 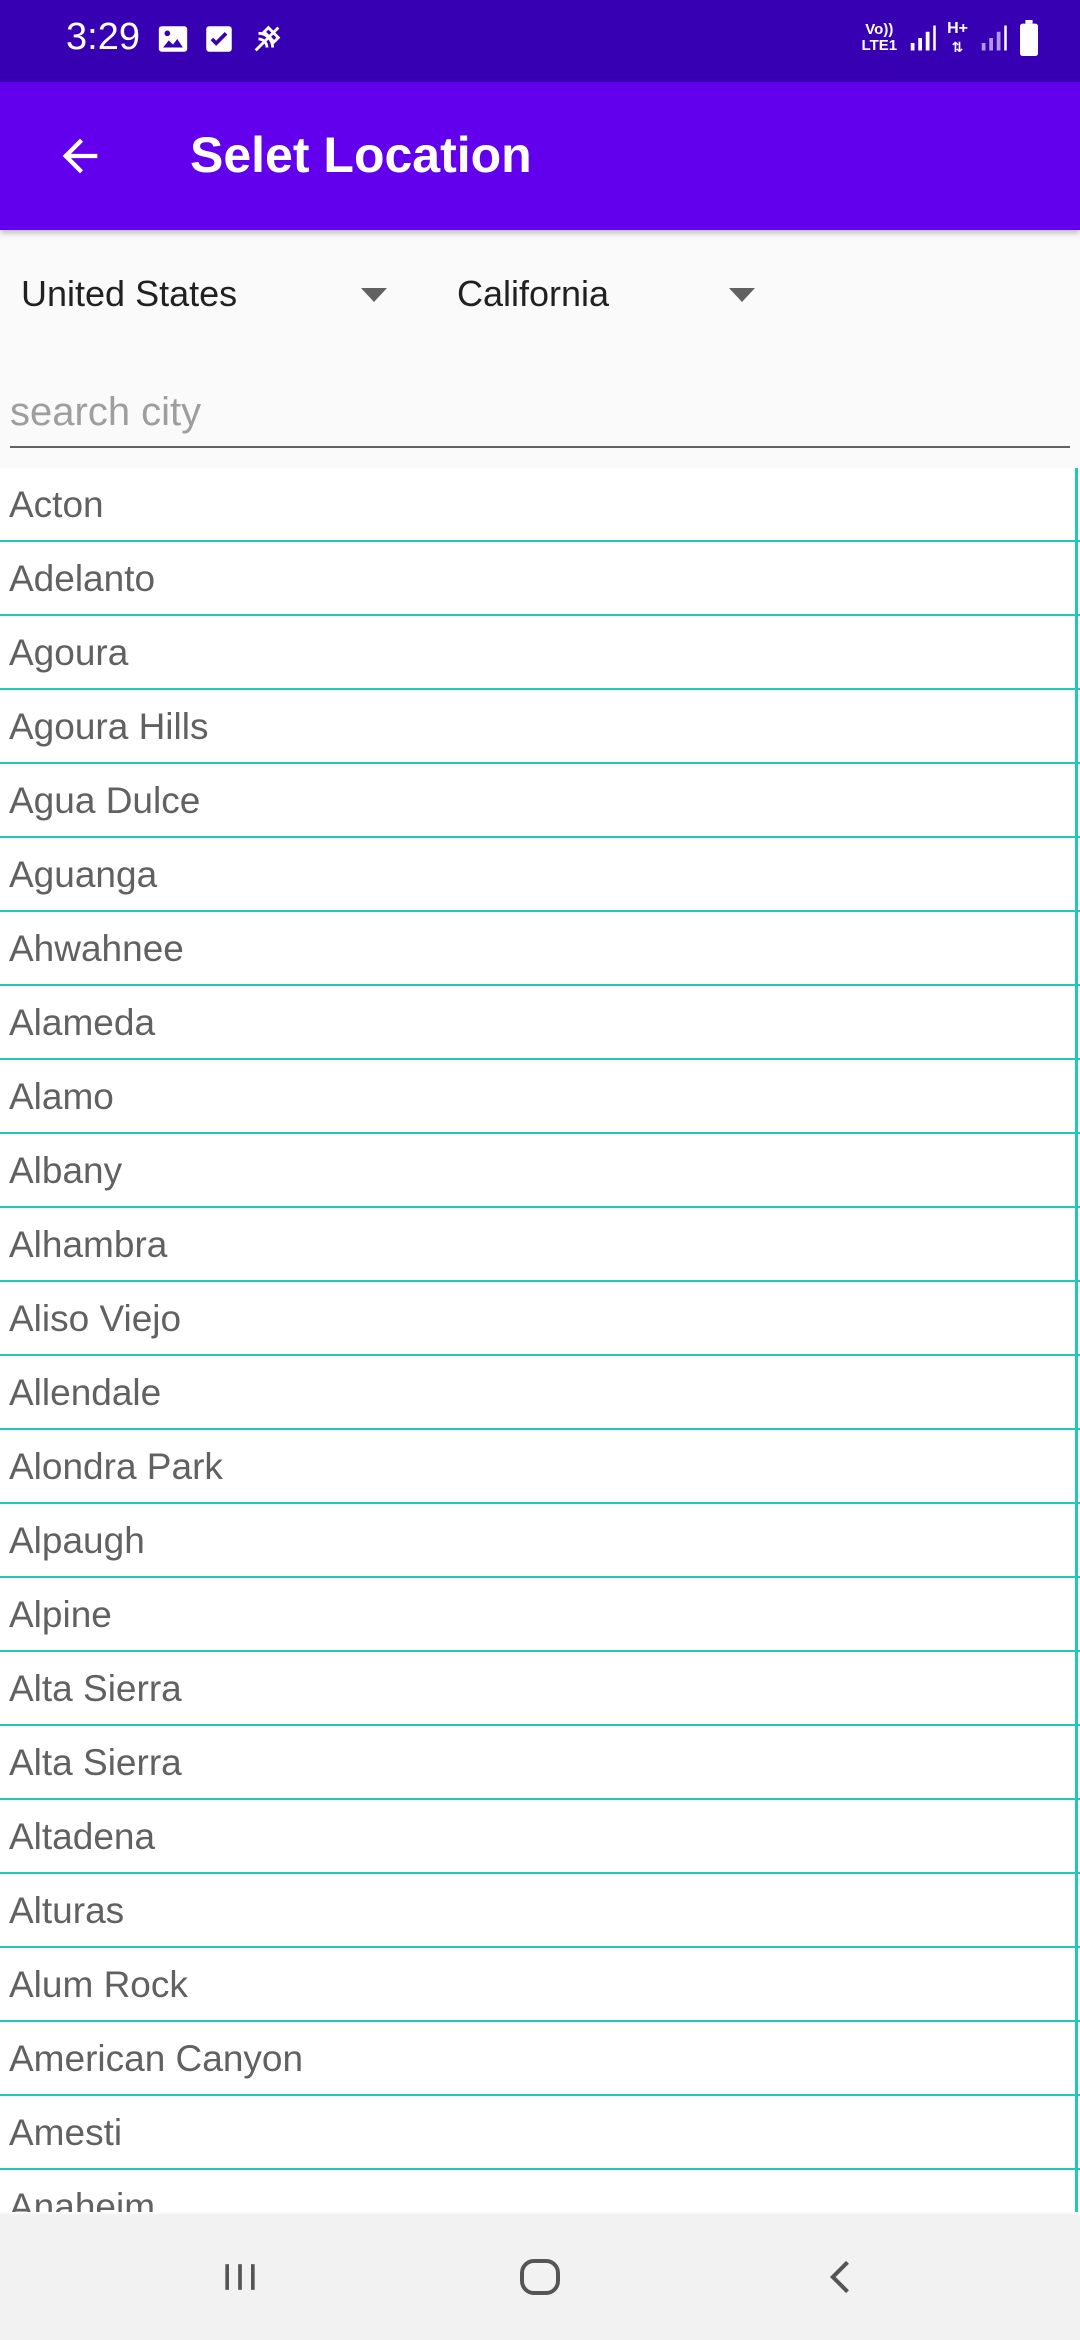 I want to click on list-item: Aguanga, so click(x=540, y=875).